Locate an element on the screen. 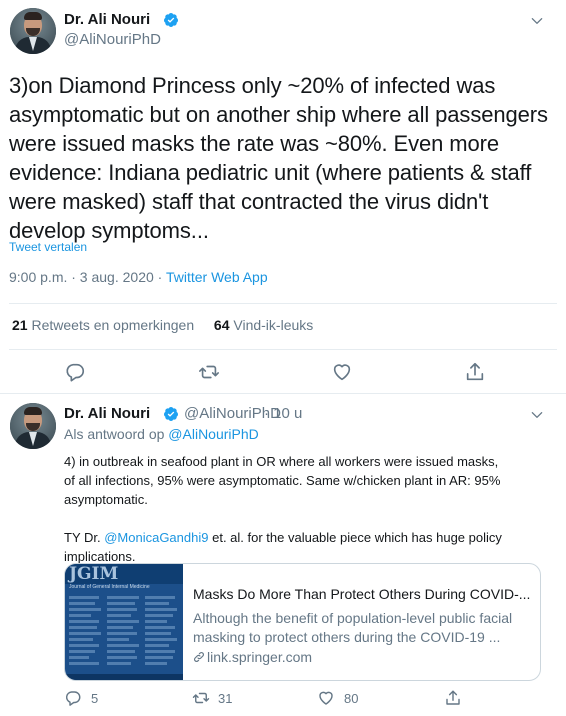 The height and width of the screenshot is (716, 566). journal-subtitle: Journal of General Internal Medicine is located at coordinates (109, 587).